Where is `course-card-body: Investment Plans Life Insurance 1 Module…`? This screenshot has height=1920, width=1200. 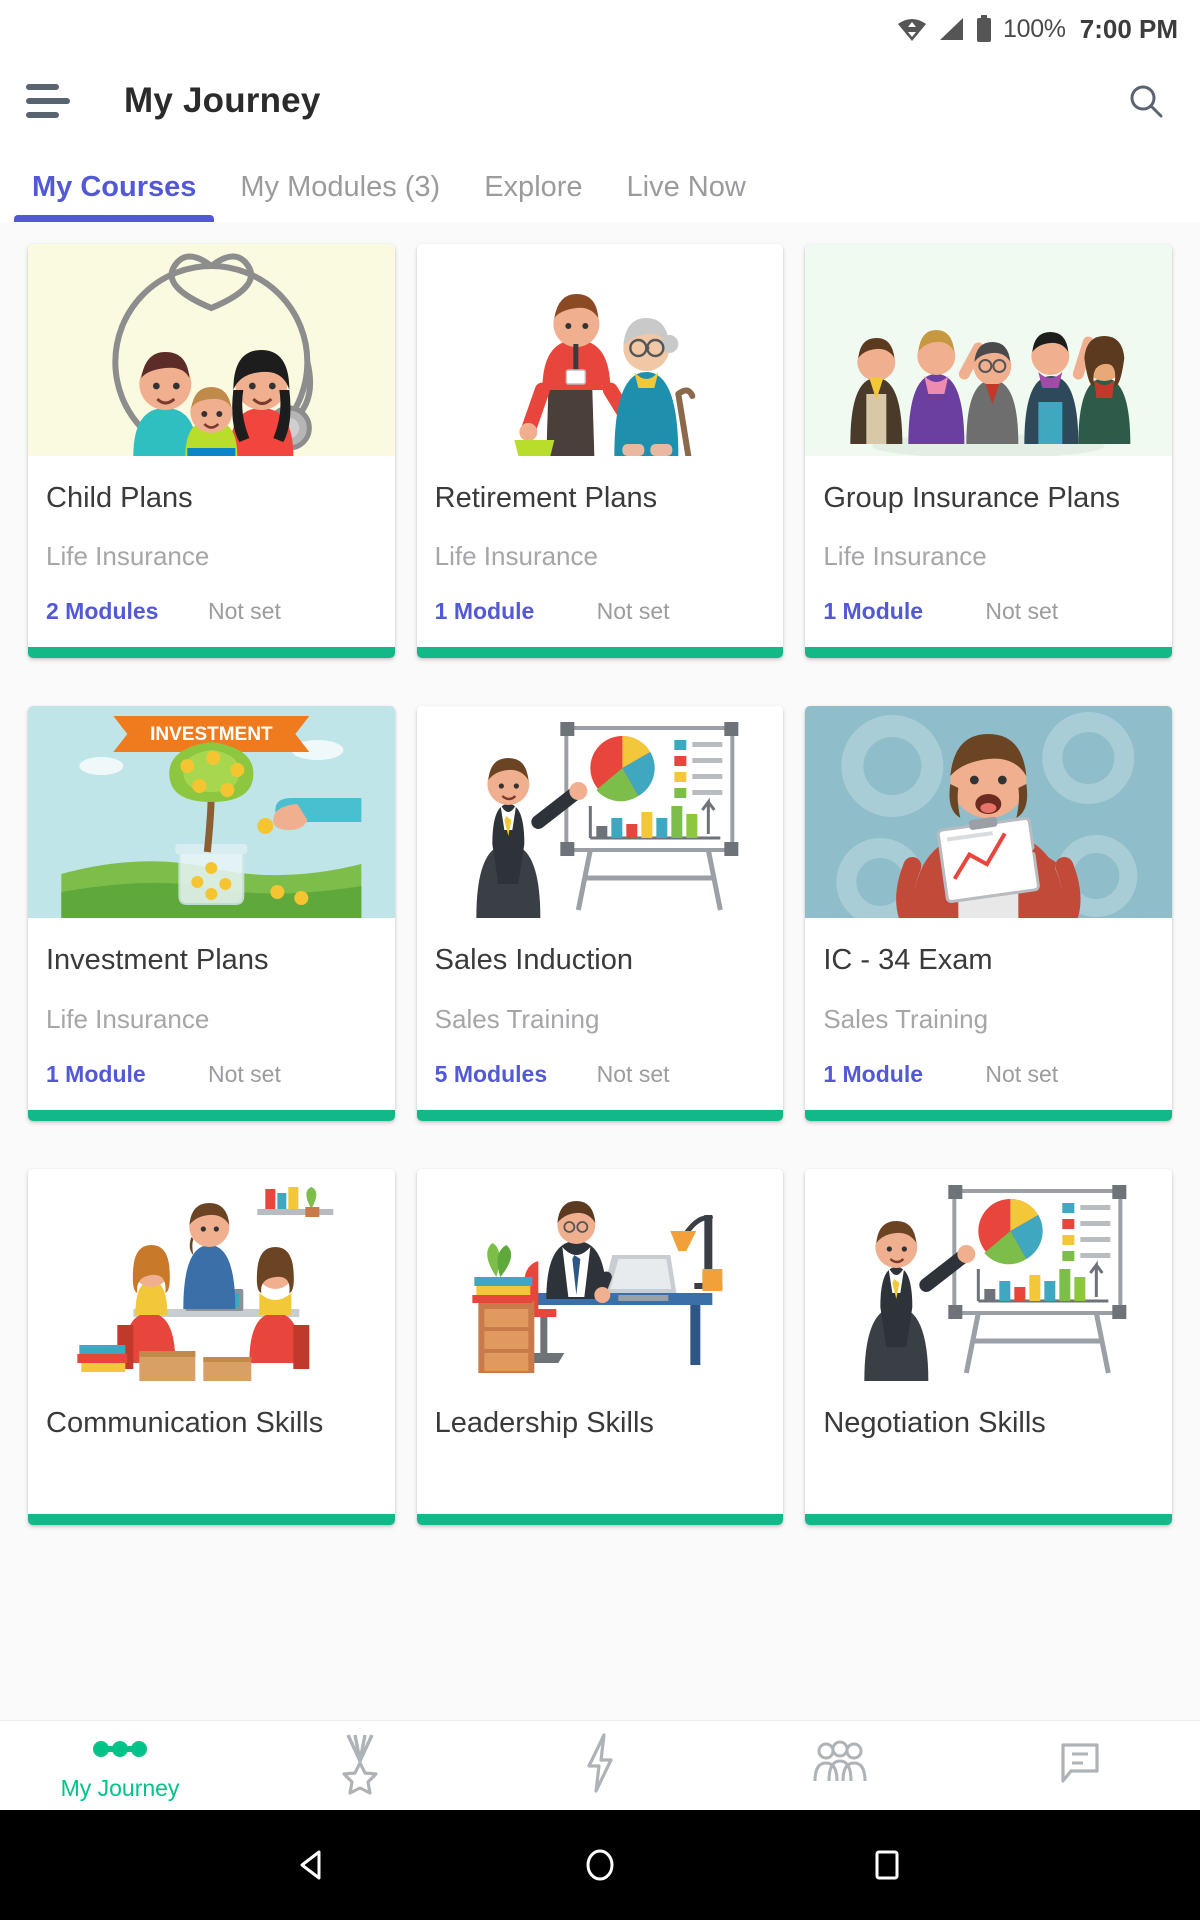 course-card-body: Investment Plans Life Insurance 1 Module… is located at coordinates (211, 1013).